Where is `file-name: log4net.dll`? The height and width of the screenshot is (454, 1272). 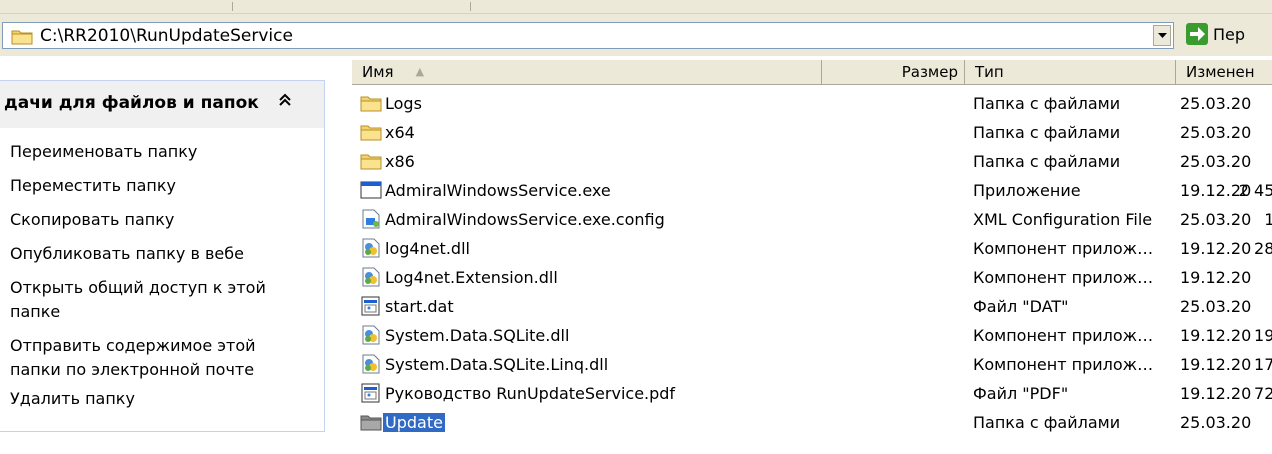 file-name: log4net.dll is located at coordinates (427, 248).